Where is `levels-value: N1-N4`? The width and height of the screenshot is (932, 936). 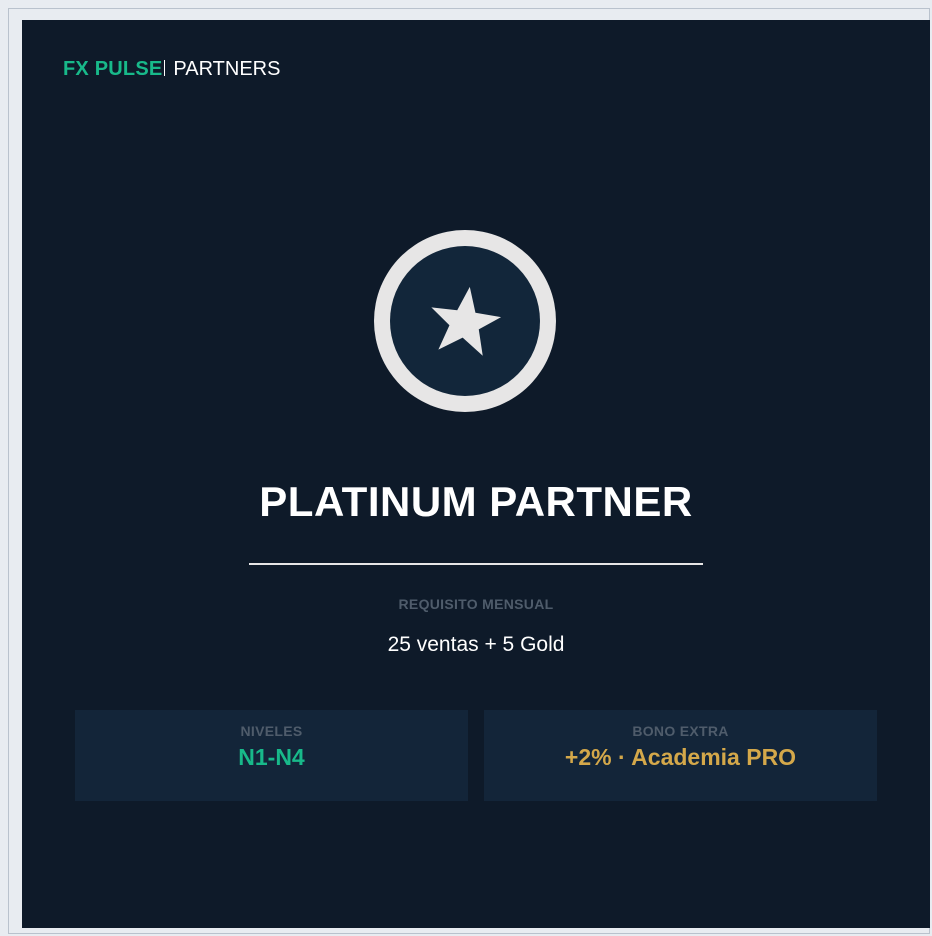
levels-value: N1-N4 is located at coordinates (271, 757).